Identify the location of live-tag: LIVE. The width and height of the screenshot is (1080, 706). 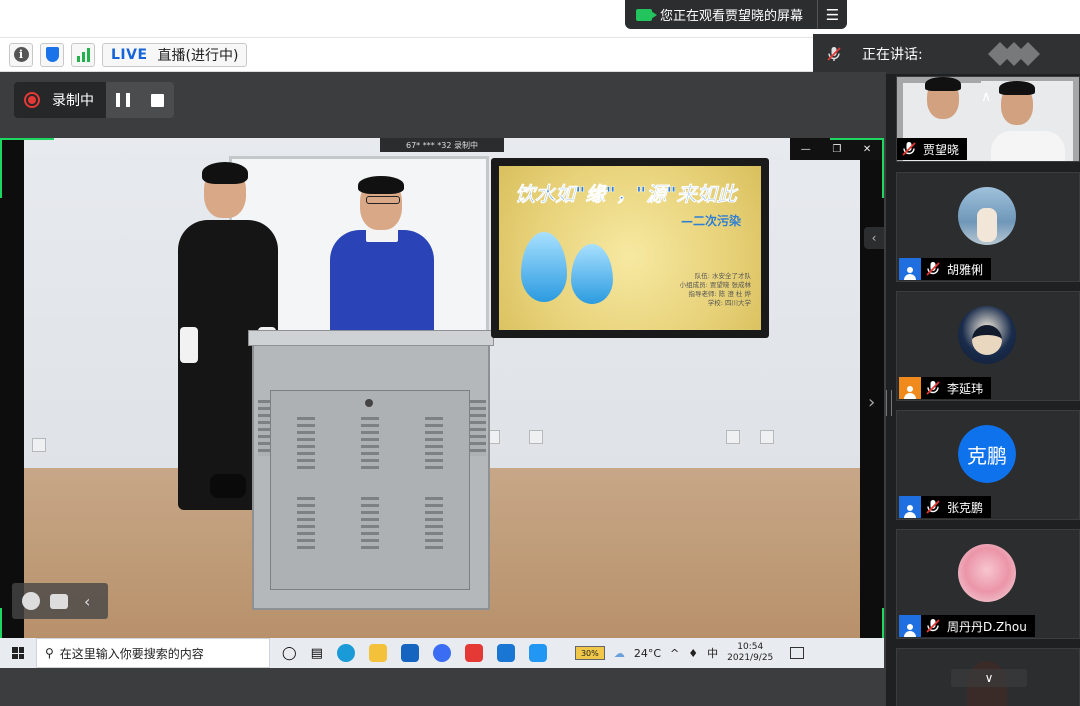
(129, 54).